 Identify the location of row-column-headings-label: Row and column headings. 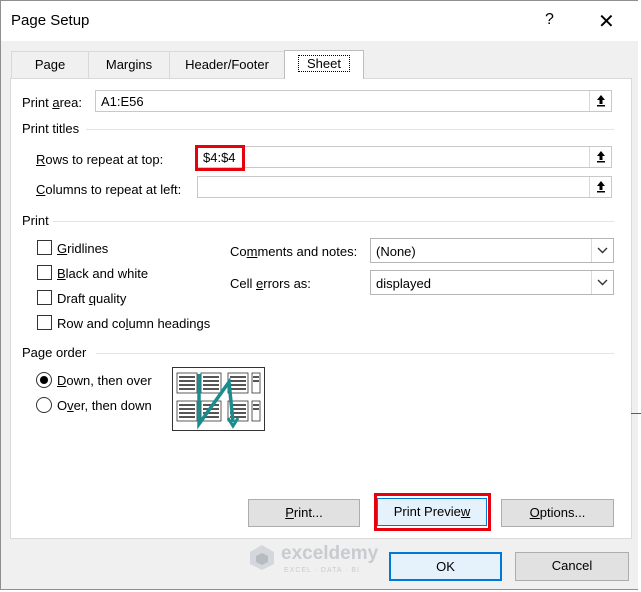
(134, 323).